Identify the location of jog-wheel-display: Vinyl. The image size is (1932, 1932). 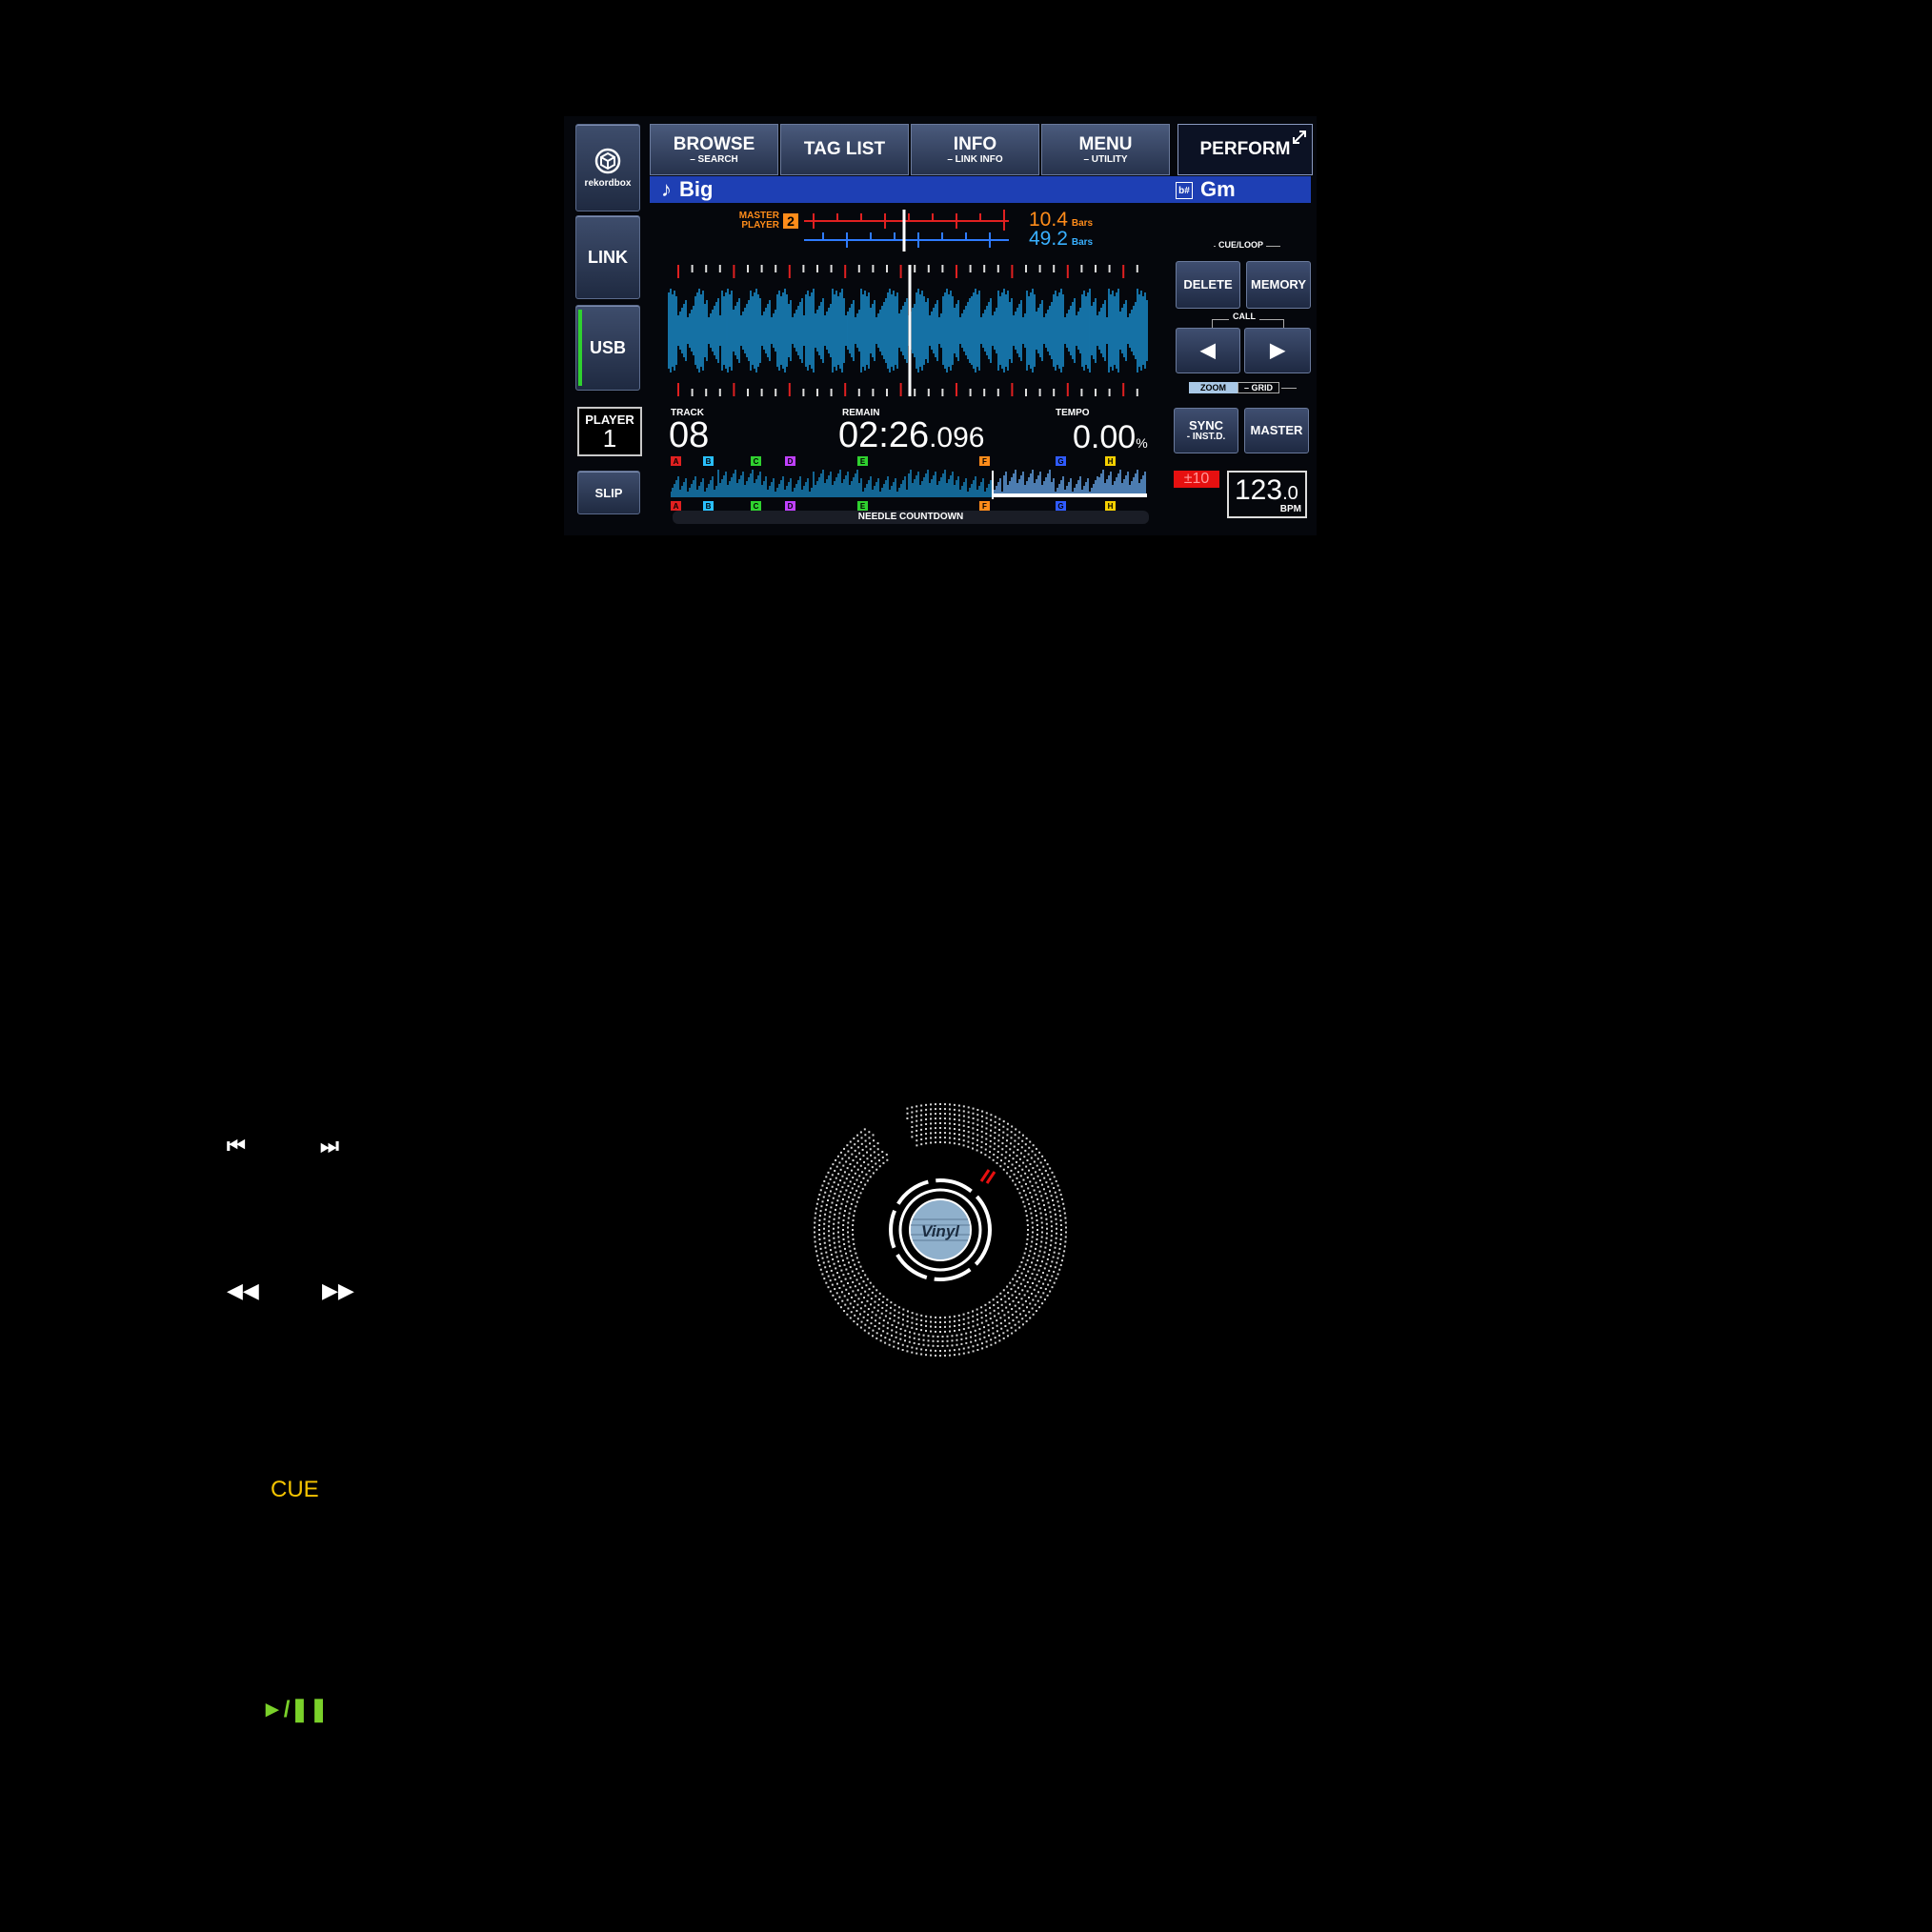
(940, 1229).